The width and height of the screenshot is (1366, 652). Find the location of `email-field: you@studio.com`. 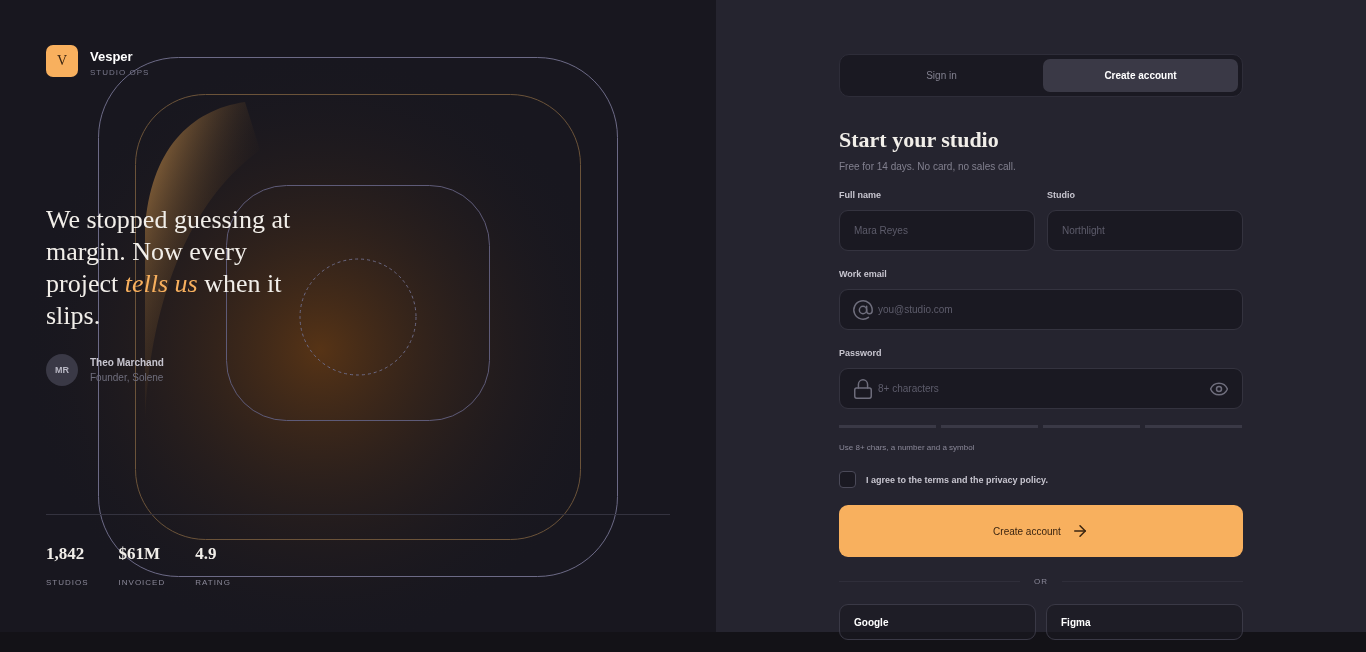

email-field: you@studio.com is located at coordinates (1041, 309).